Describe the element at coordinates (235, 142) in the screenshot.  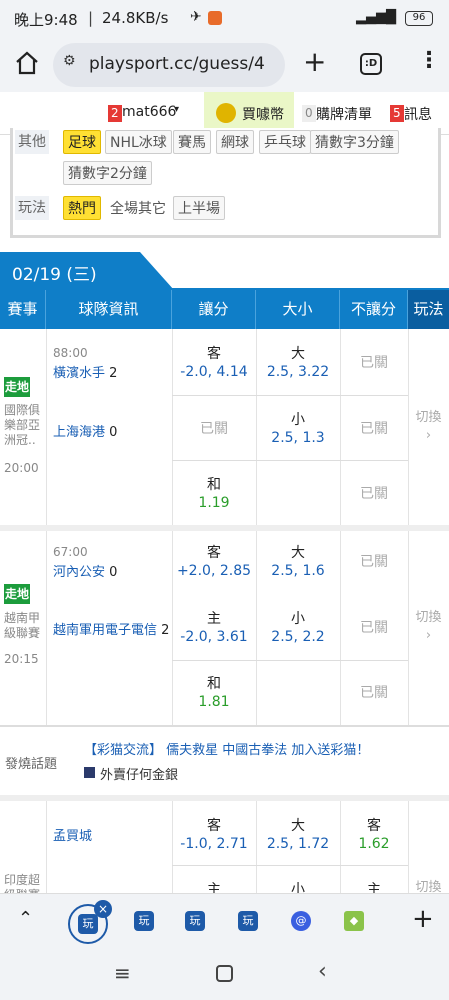
I see `filter-chip: 網球` at that location.